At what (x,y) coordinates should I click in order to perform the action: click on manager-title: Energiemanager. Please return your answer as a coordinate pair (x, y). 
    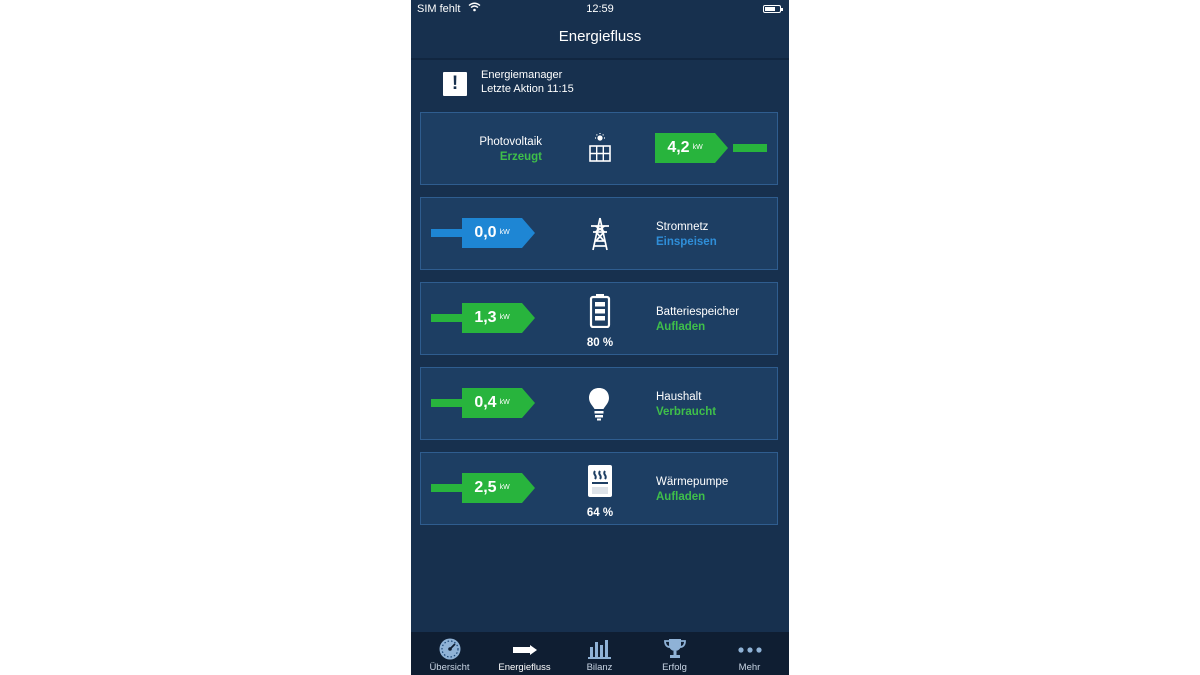
    Looking at the image, I should click on (522, 75).